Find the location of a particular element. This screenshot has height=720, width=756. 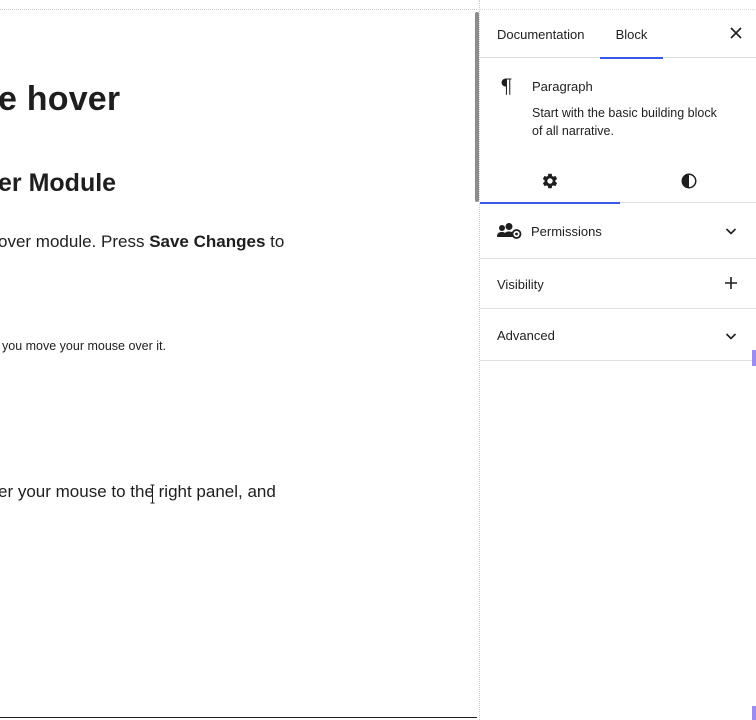

paragraph-icon: ¶ is located at coordinates (506, 86).